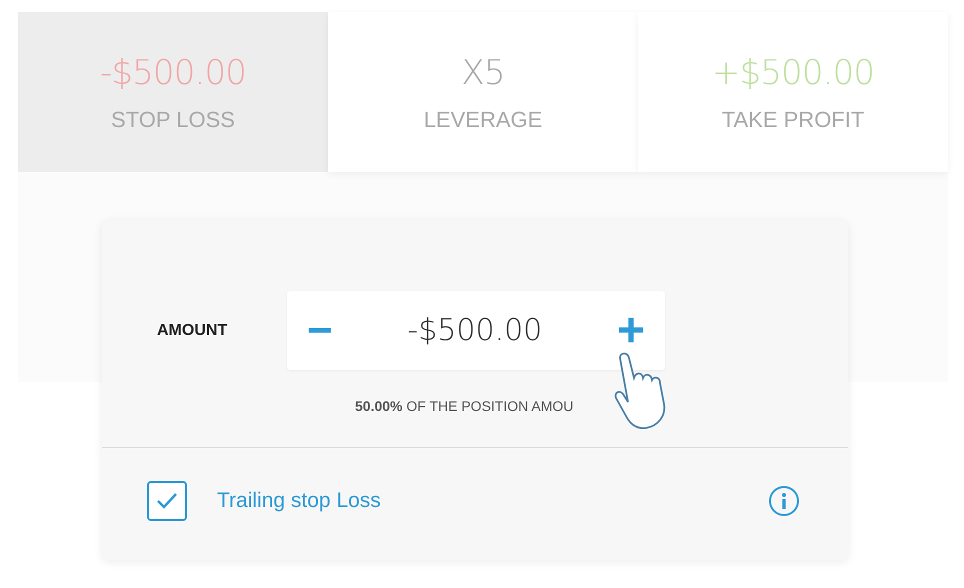 The height and width of the screenshot is (588, 964). I want to click on amount-value: -$500.00, so click(474, 331).